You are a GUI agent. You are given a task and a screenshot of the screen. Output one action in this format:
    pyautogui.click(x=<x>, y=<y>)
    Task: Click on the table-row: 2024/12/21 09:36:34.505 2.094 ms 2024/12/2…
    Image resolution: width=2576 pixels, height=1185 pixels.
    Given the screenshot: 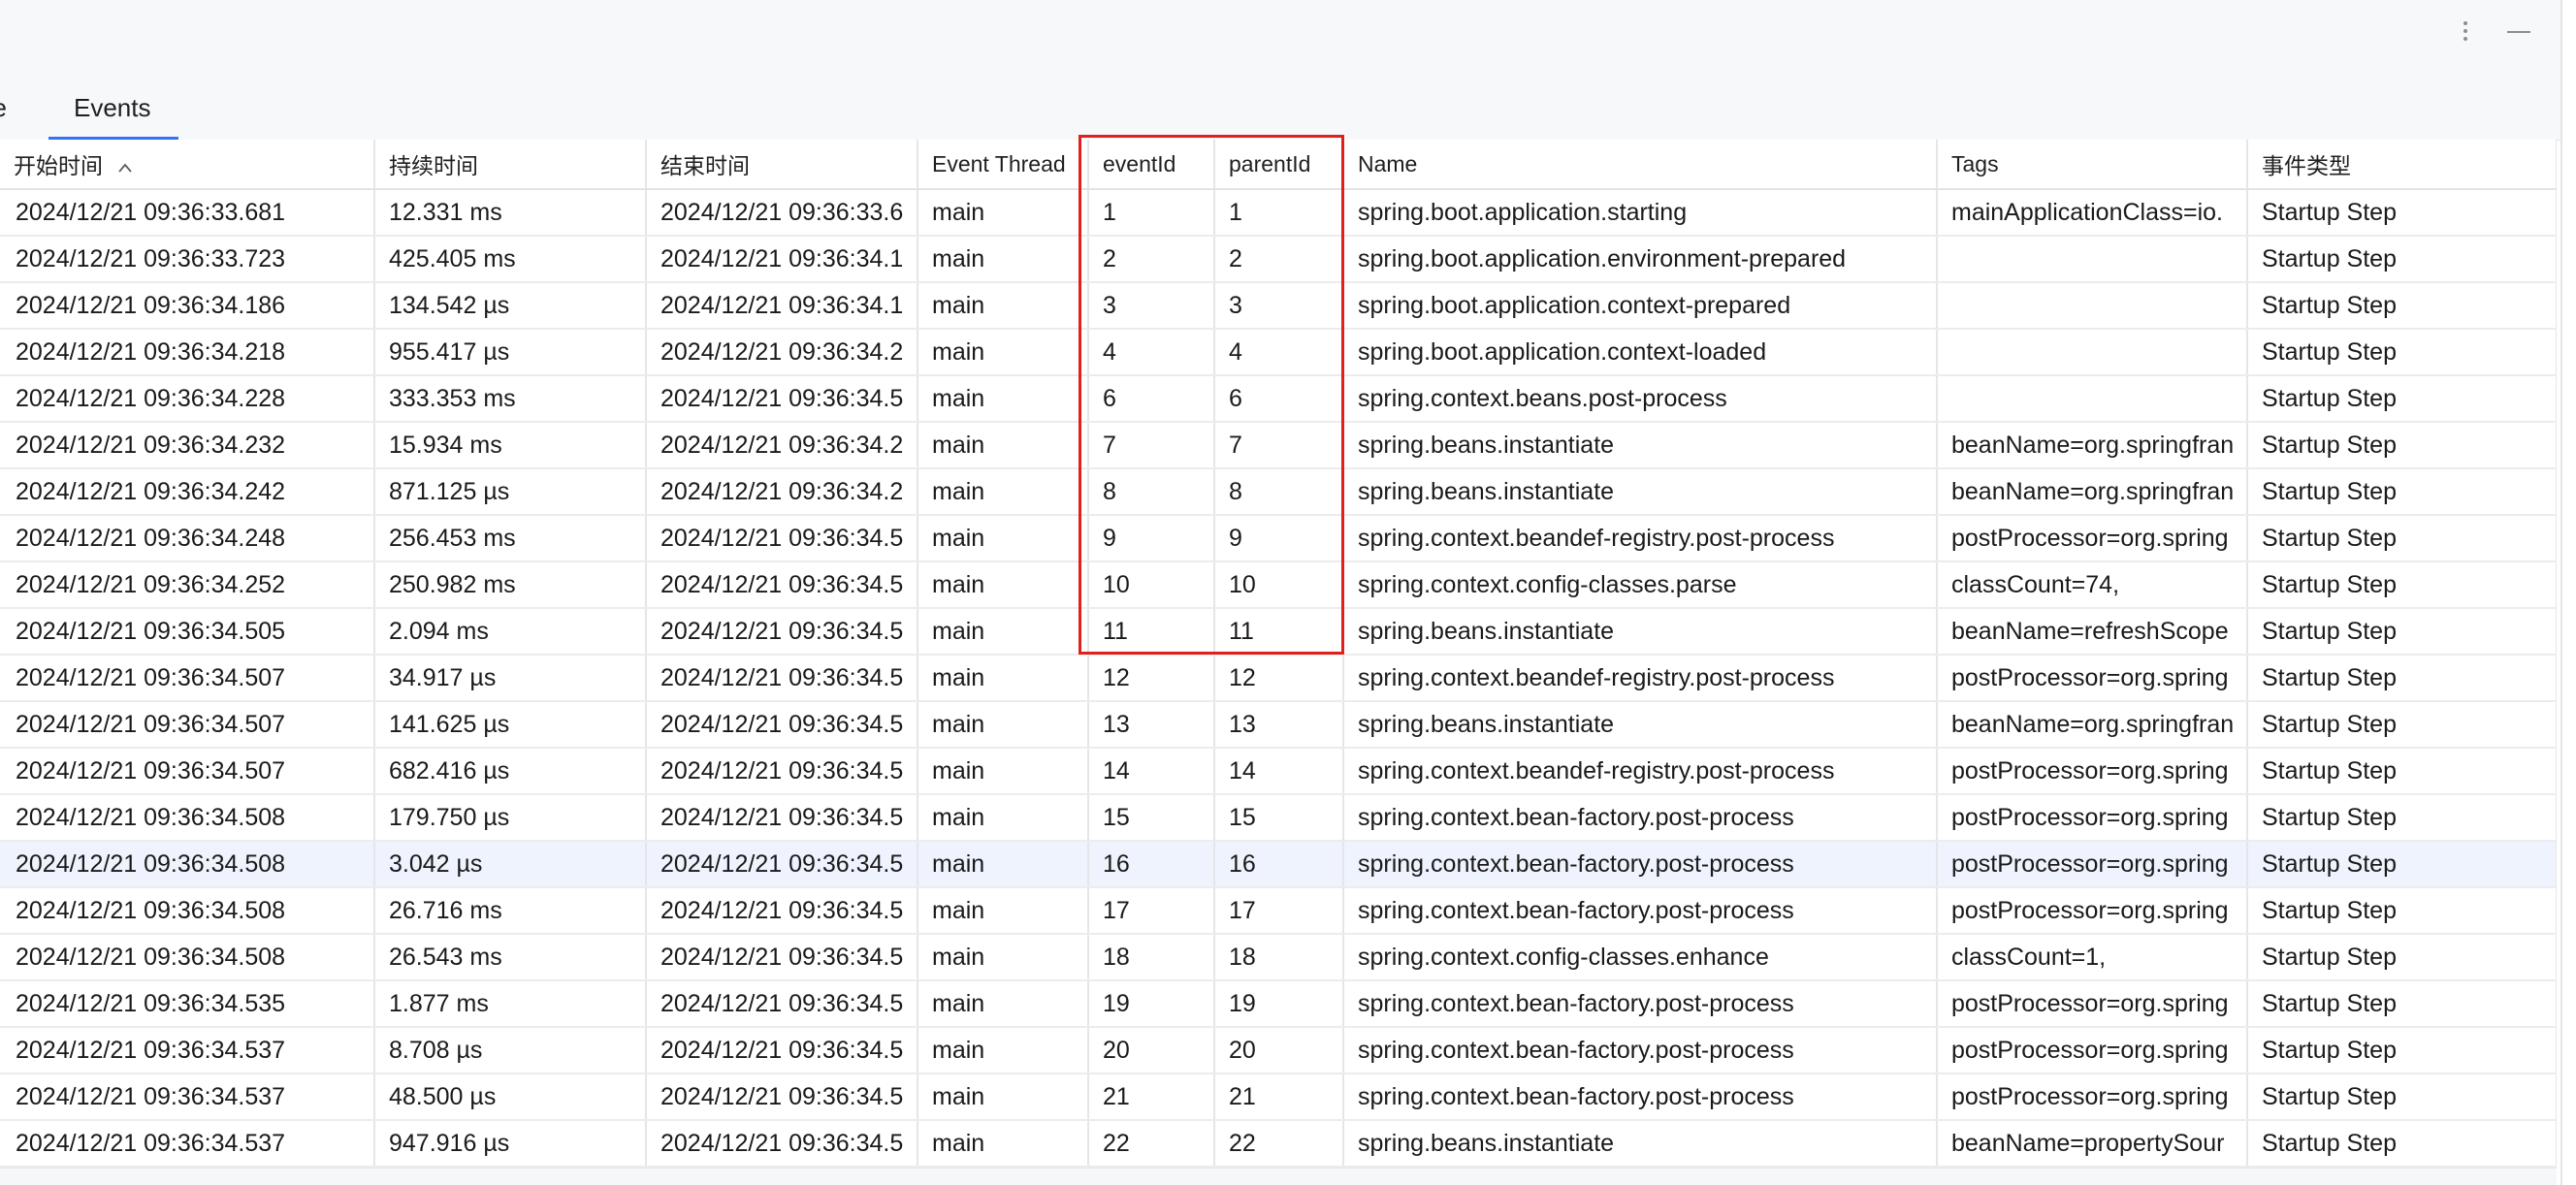 What is the action you would take?
    pyautogui.click(x=1278, y=632)
    